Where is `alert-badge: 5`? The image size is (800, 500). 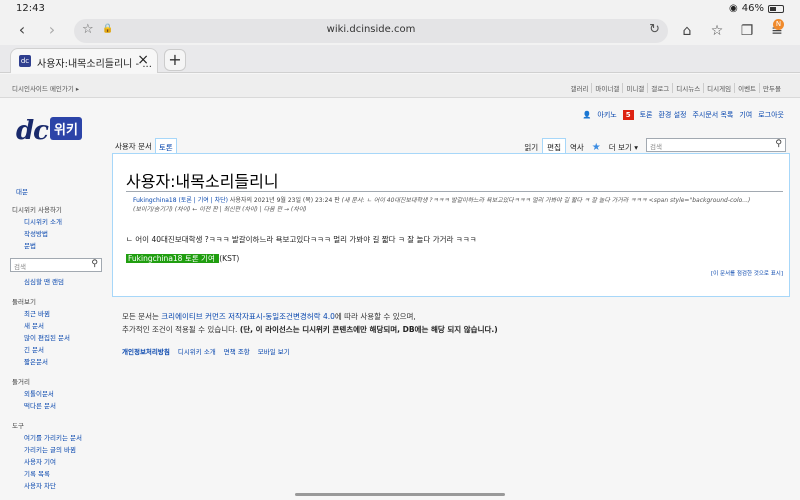 alert-badge: 5 is located at coordinates (628, 115).